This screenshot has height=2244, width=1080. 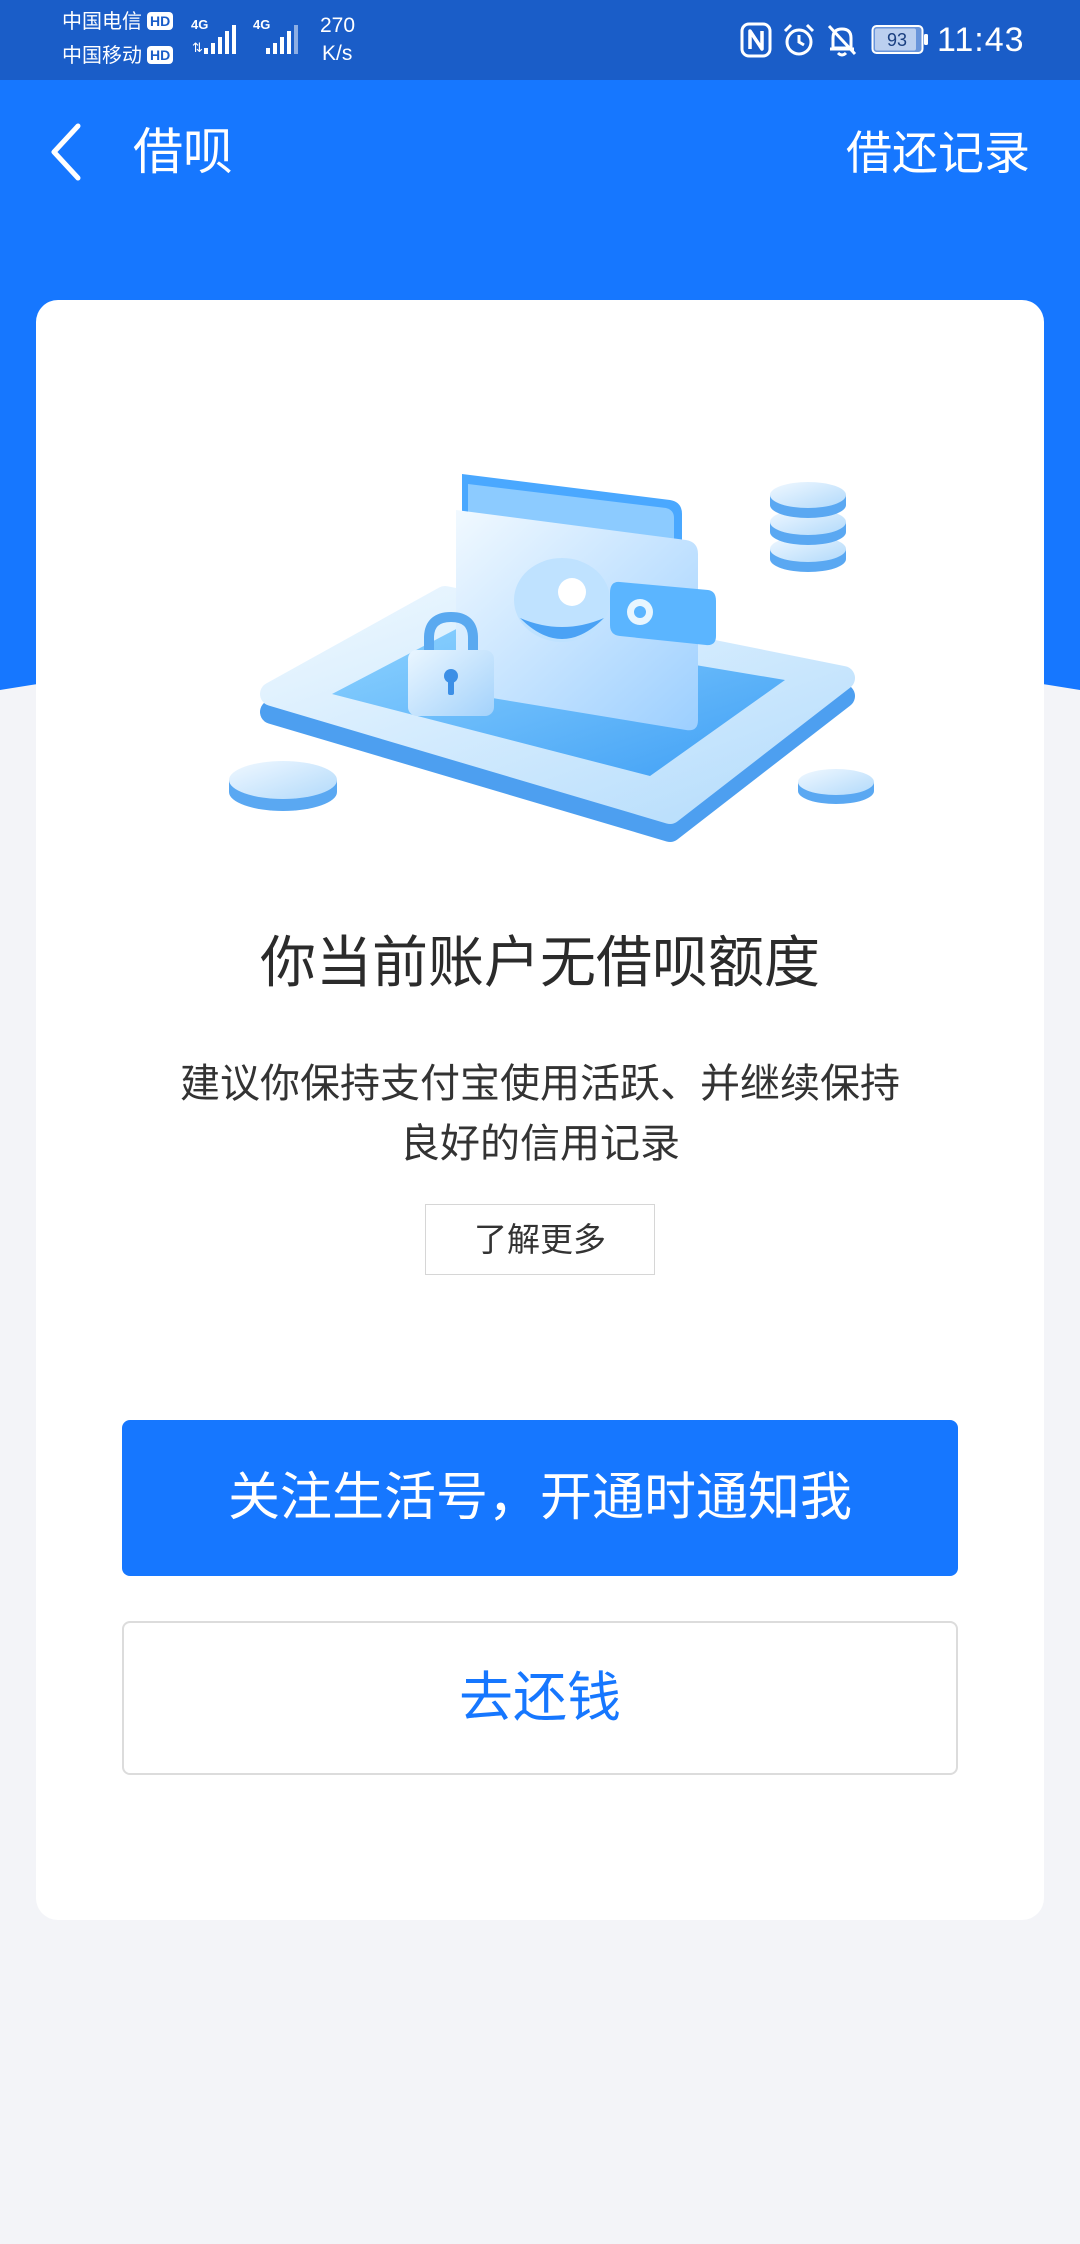 I want to click on page-title: 借呗, so click(x=183, y=152).